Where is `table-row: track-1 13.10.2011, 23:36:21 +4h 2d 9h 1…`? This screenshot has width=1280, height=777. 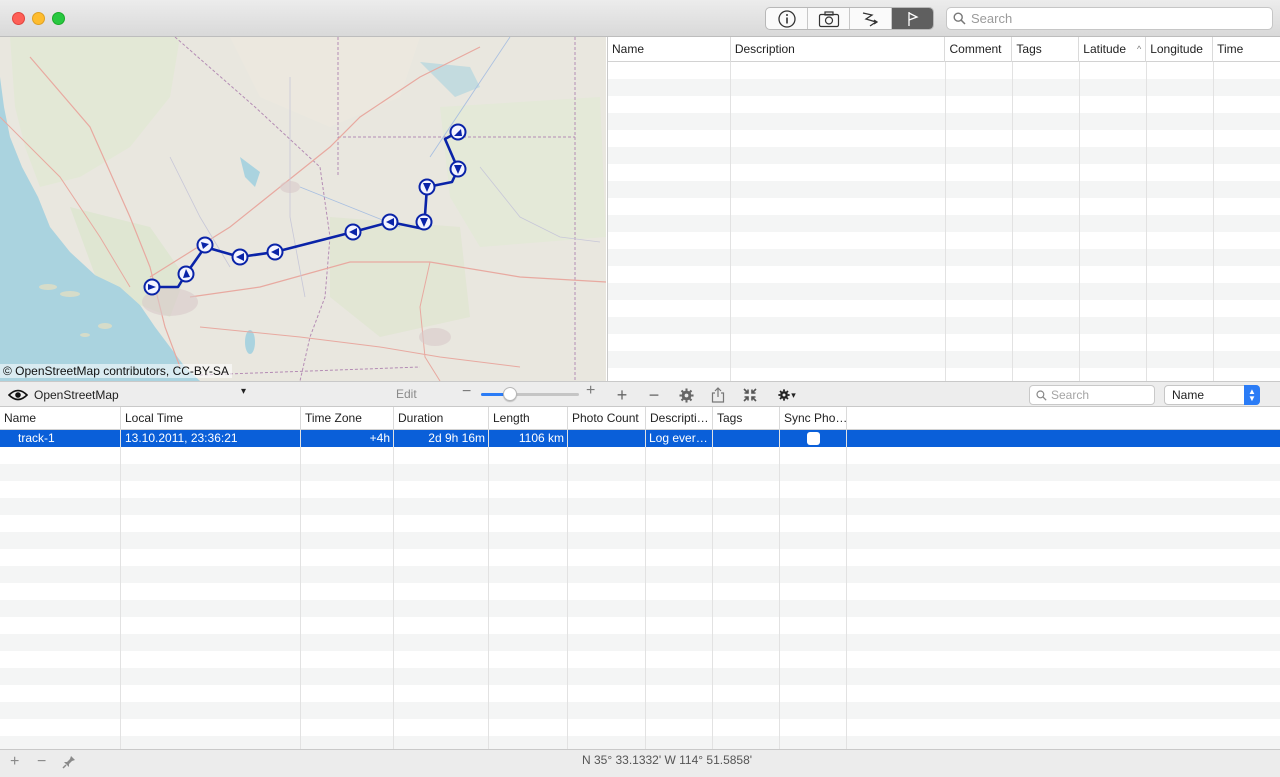
table-row: track-1 13.10.2011, 23:36:21 +4h 2d 9h 1… is located at coordinates (640, 438).